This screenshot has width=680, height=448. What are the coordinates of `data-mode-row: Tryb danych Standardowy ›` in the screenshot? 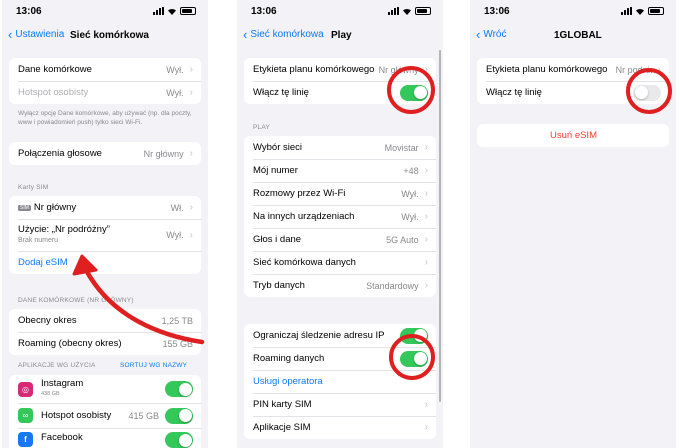 It's located at (340, 285).